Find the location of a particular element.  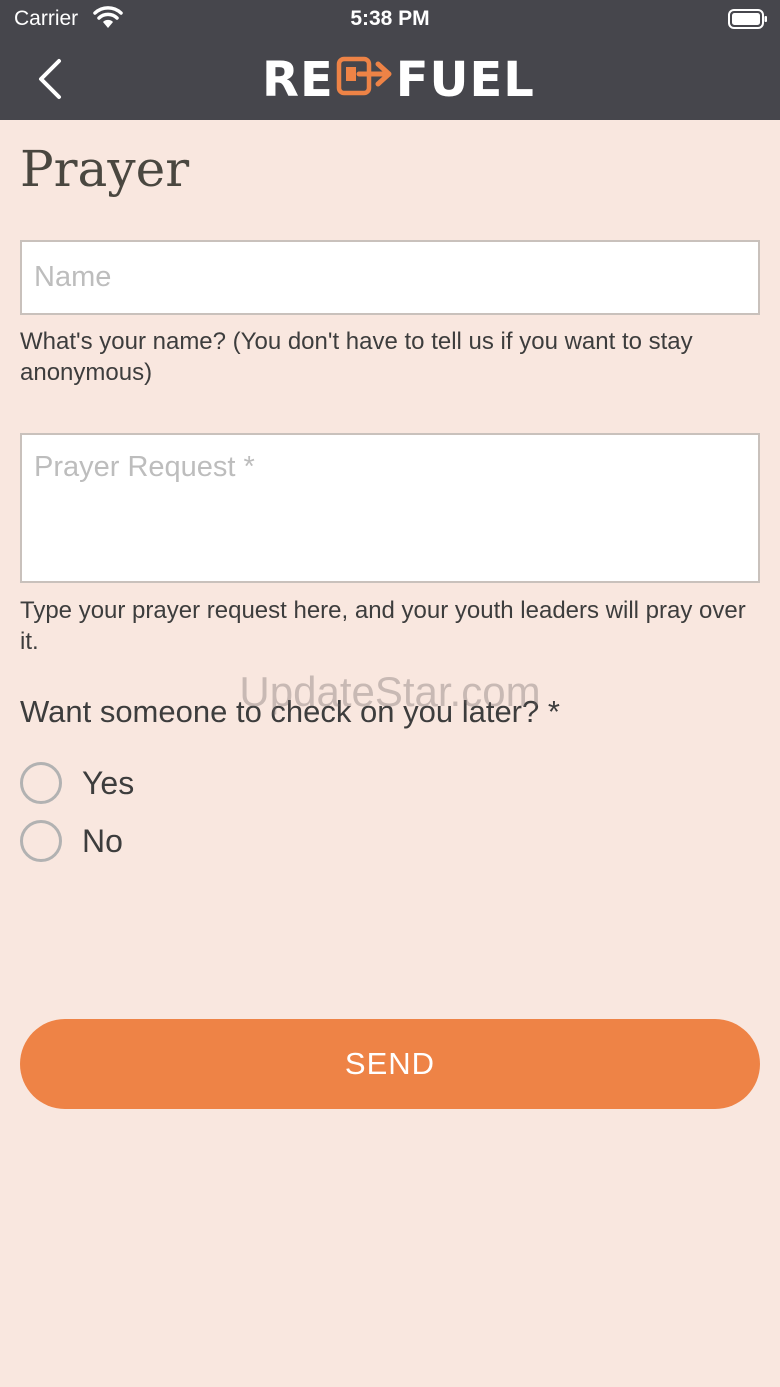

option-yes: Yes is located at coordinates (77, 783).